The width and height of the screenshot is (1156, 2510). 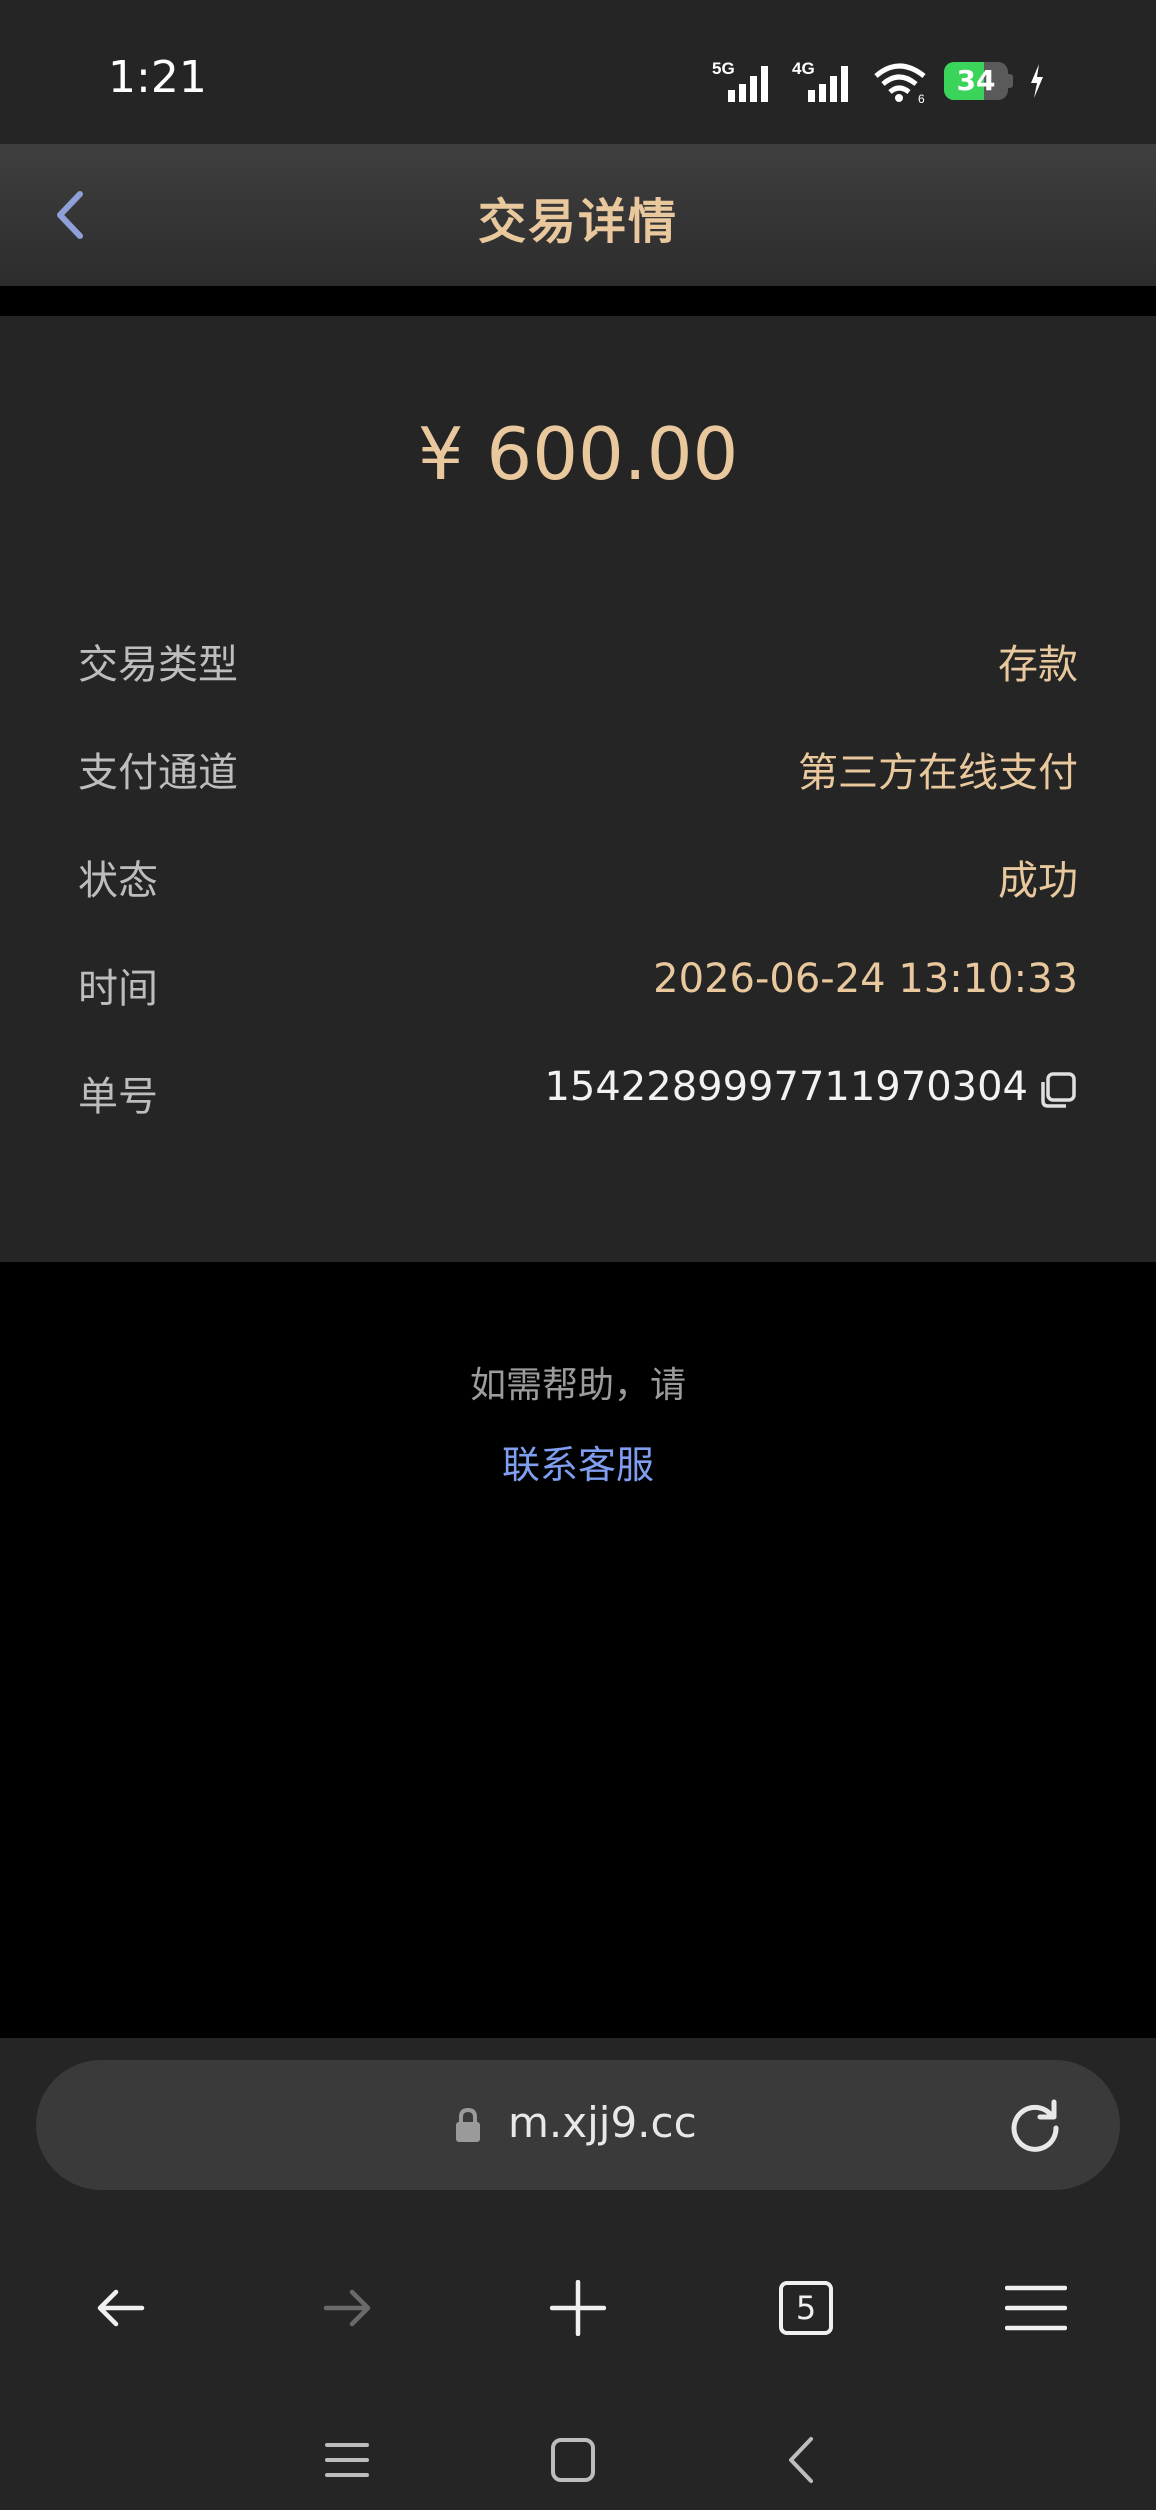 I want to click on back-nav-button, so click(x=120, y=2308).